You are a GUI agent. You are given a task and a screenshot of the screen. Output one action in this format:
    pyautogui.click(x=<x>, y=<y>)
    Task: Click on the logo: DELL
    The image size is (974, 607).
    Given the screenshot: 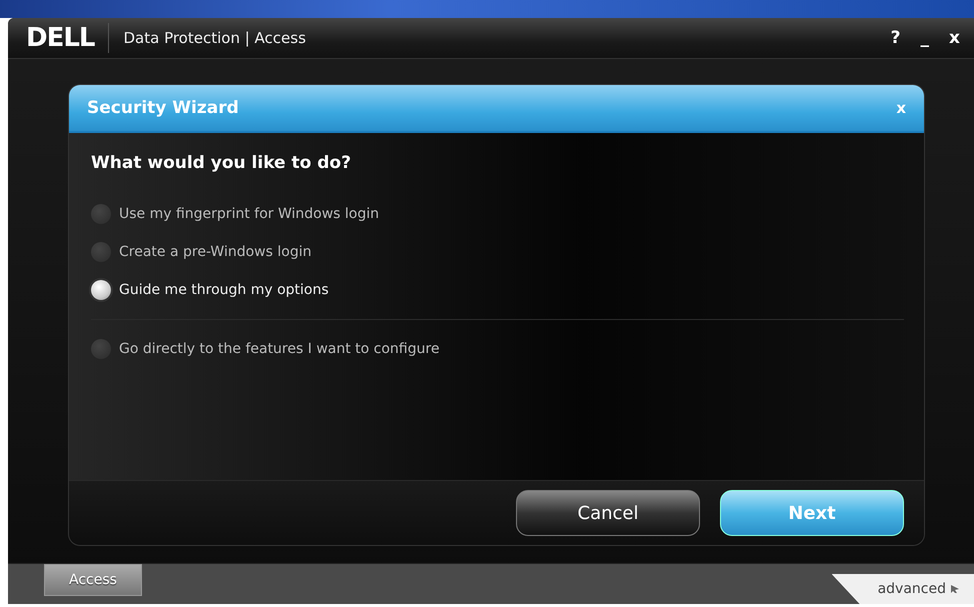 What is the action you would take?
    pyautogui.click(x=68, y=38)
    